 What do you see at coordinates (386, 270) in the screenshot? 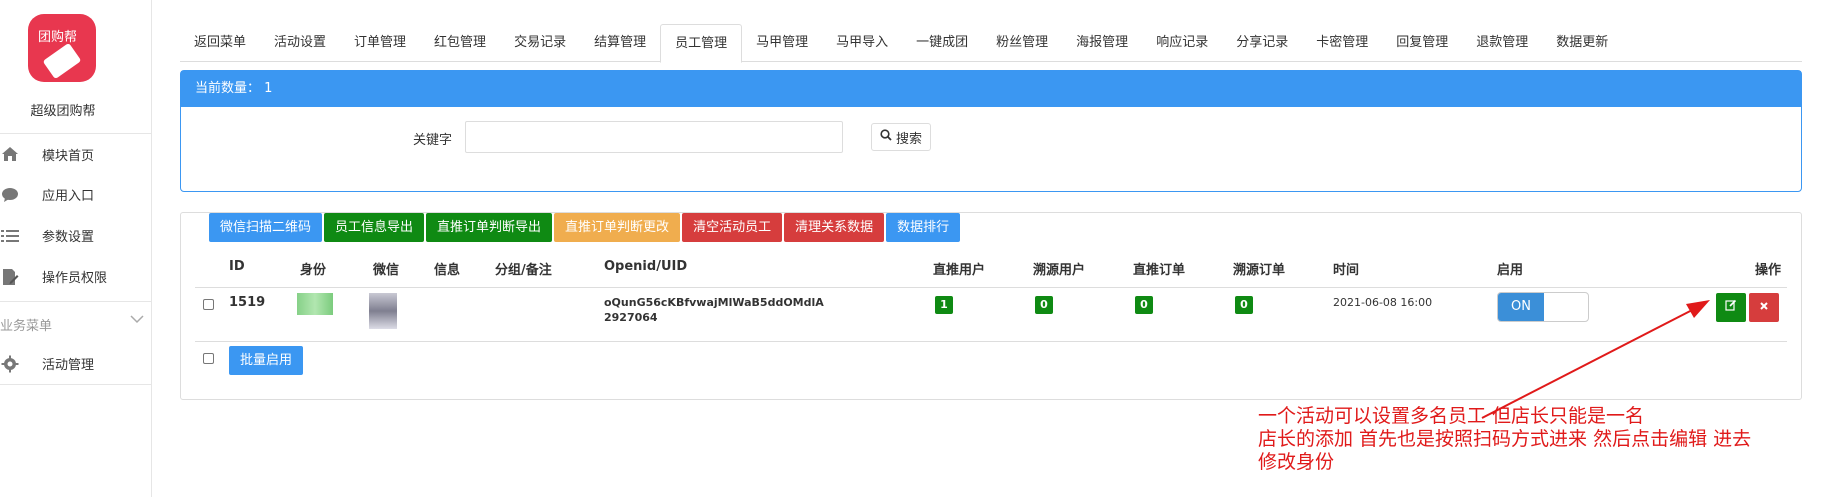
I see `header-wechat: 微信` at bounding box center [386, 270].